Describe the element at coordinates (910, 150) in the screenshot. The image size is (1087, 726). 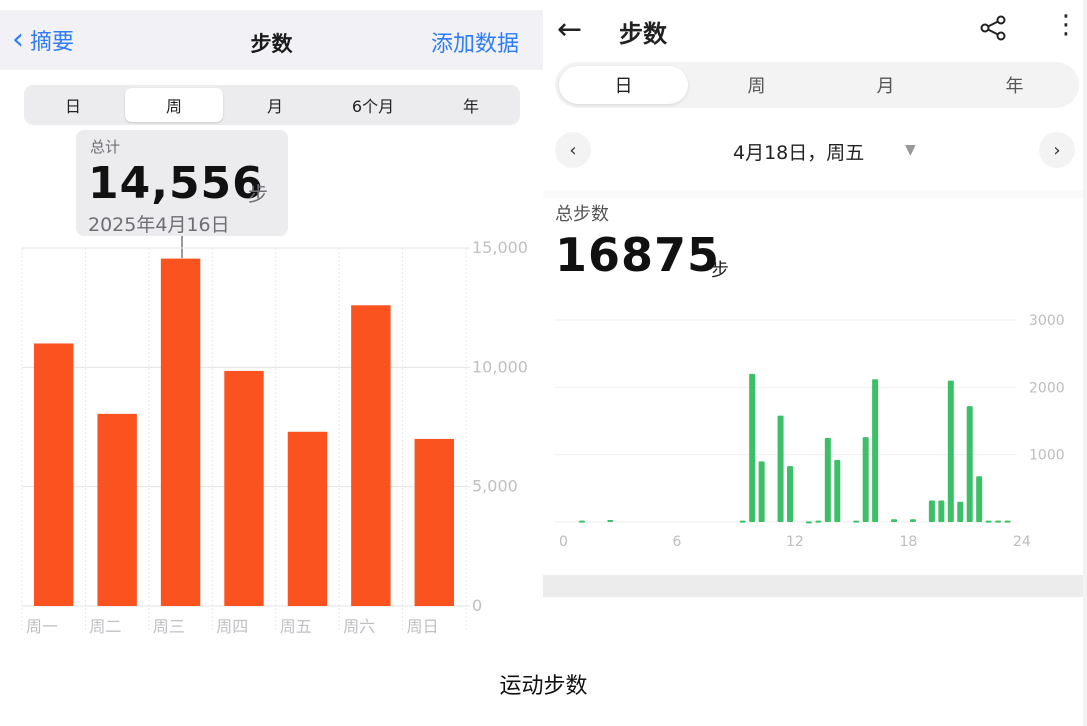
I see `dropdown-triangle-icon: ▼` at that location.